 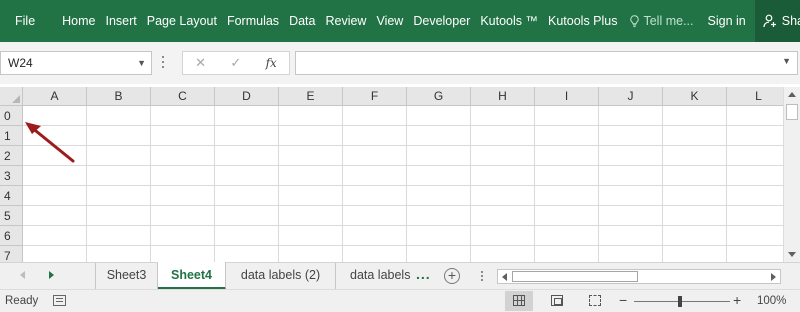 What do you see at coordinates (557, 301) in the screenshot?
I see `page-layout-view-button` at bounding box center [557, 301].